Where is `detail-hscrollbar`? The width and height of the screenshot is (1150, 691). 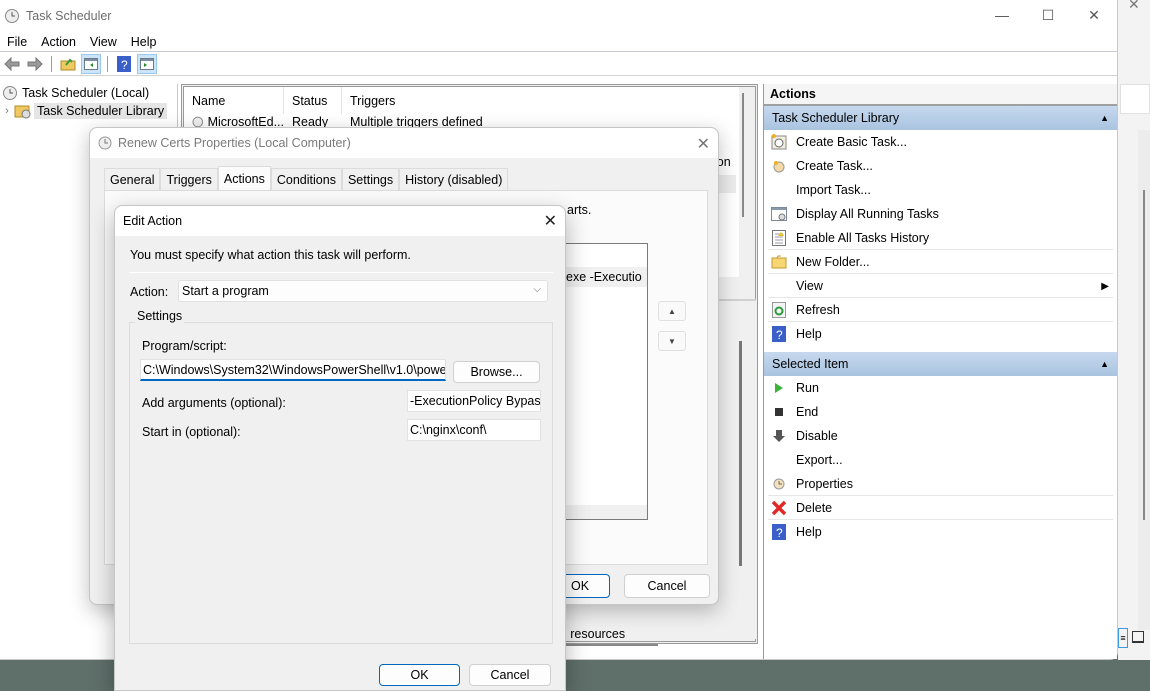
detail-hscrollbar is located at coordinates (611, 645).